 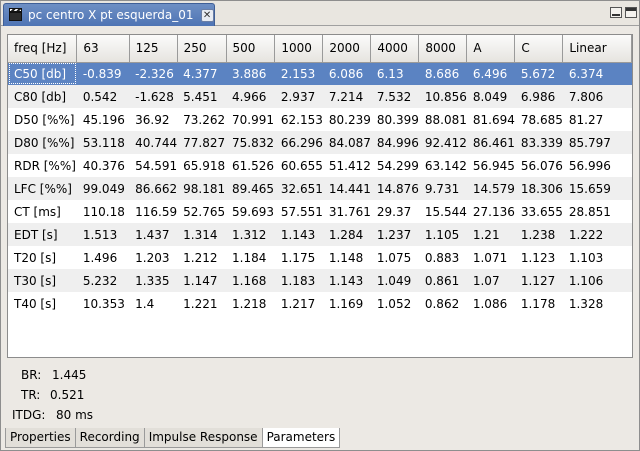 I want to click on column-header: 250, so click(x=202, y=49).